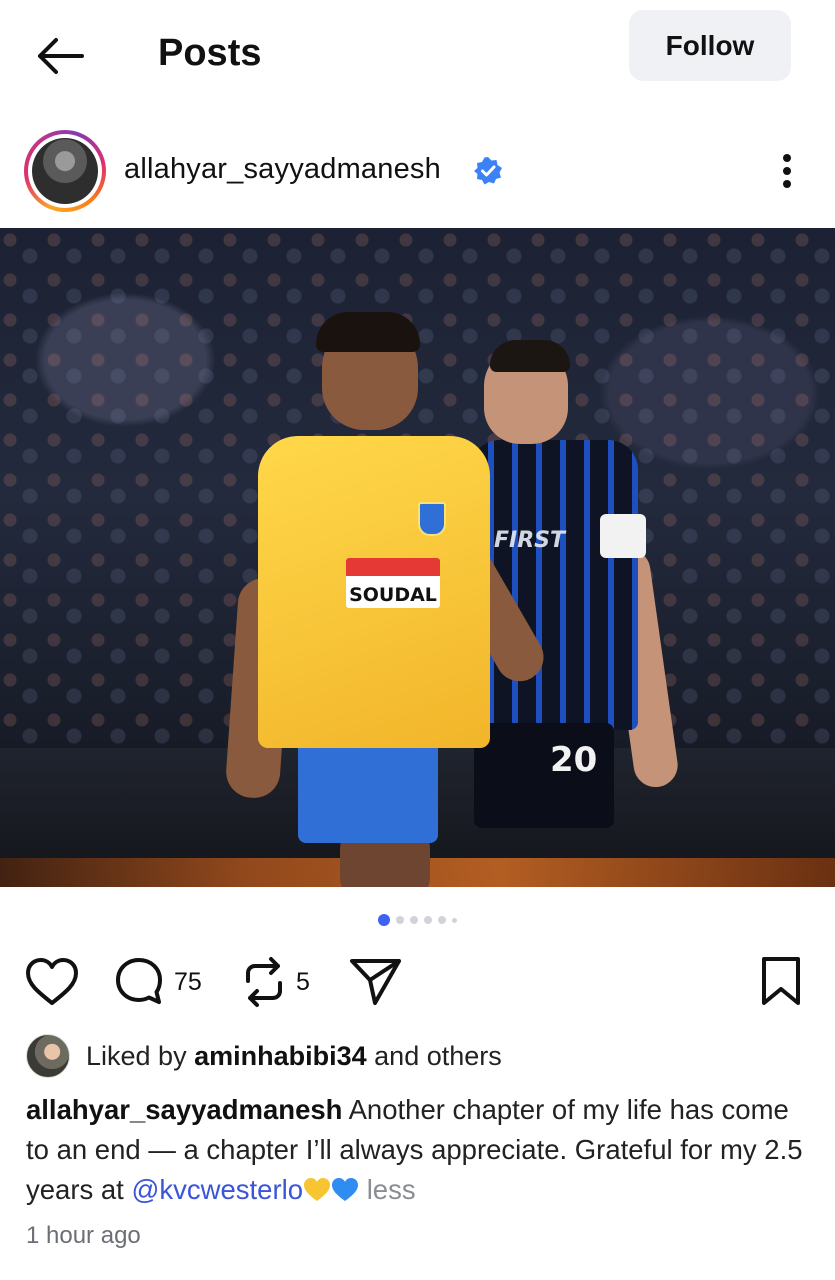 This screenshot has height=1280, width=835. What do you see at coordinates (317, 1189) in the screenshot?
I see `yellow-heart-emoji-icon` at bounding box center [317, 1189].